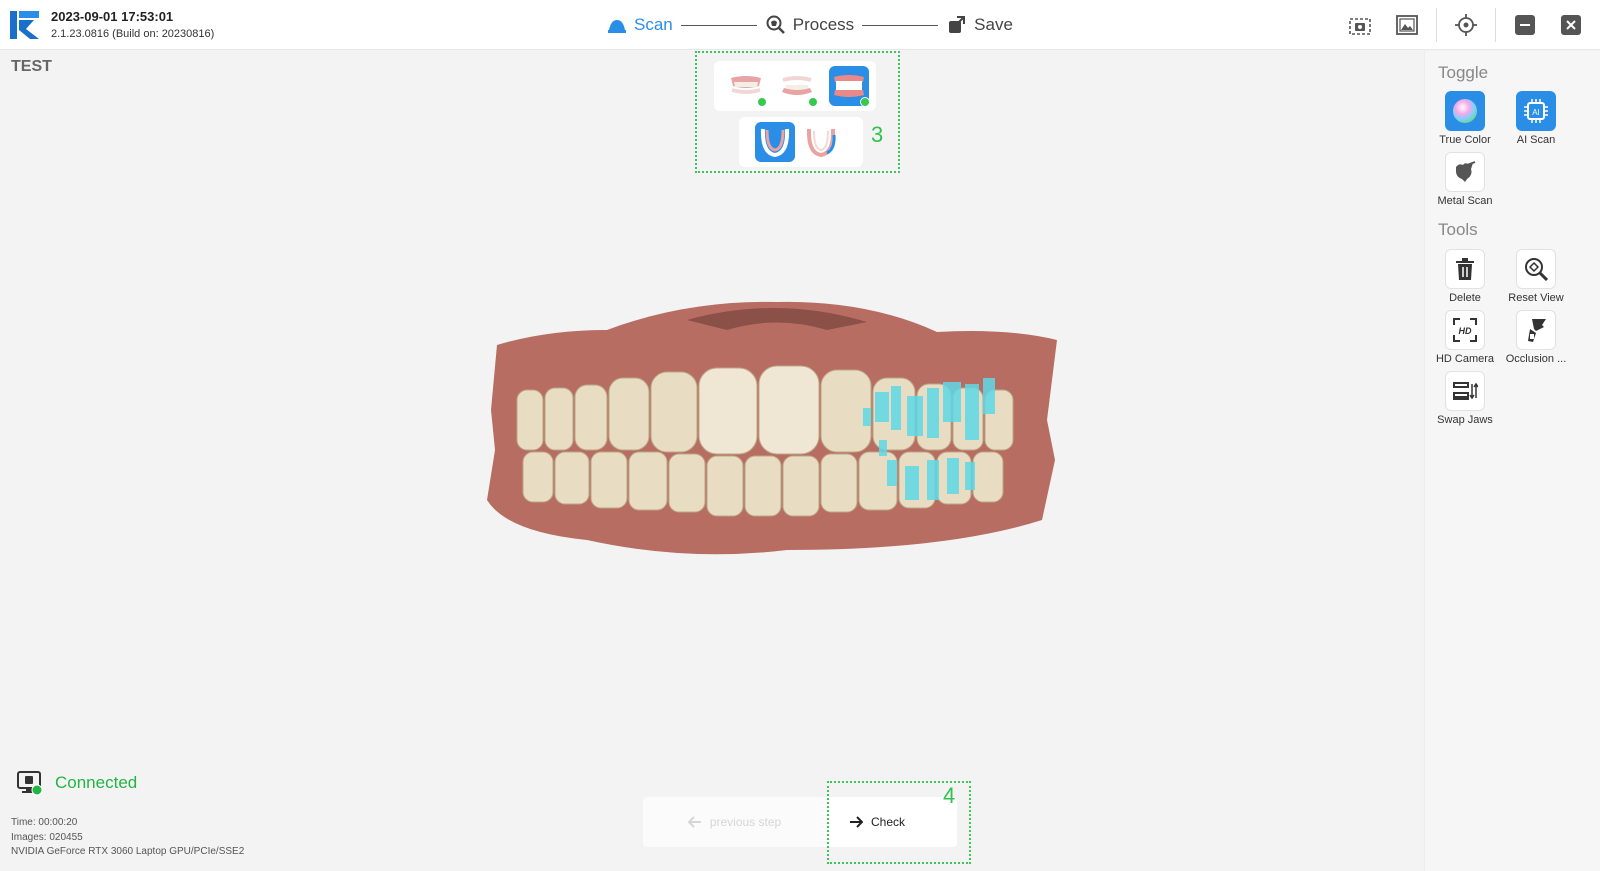 This screenshot has width=1600, height=871. I want to click on arch-right-icon, so click(821, 143).